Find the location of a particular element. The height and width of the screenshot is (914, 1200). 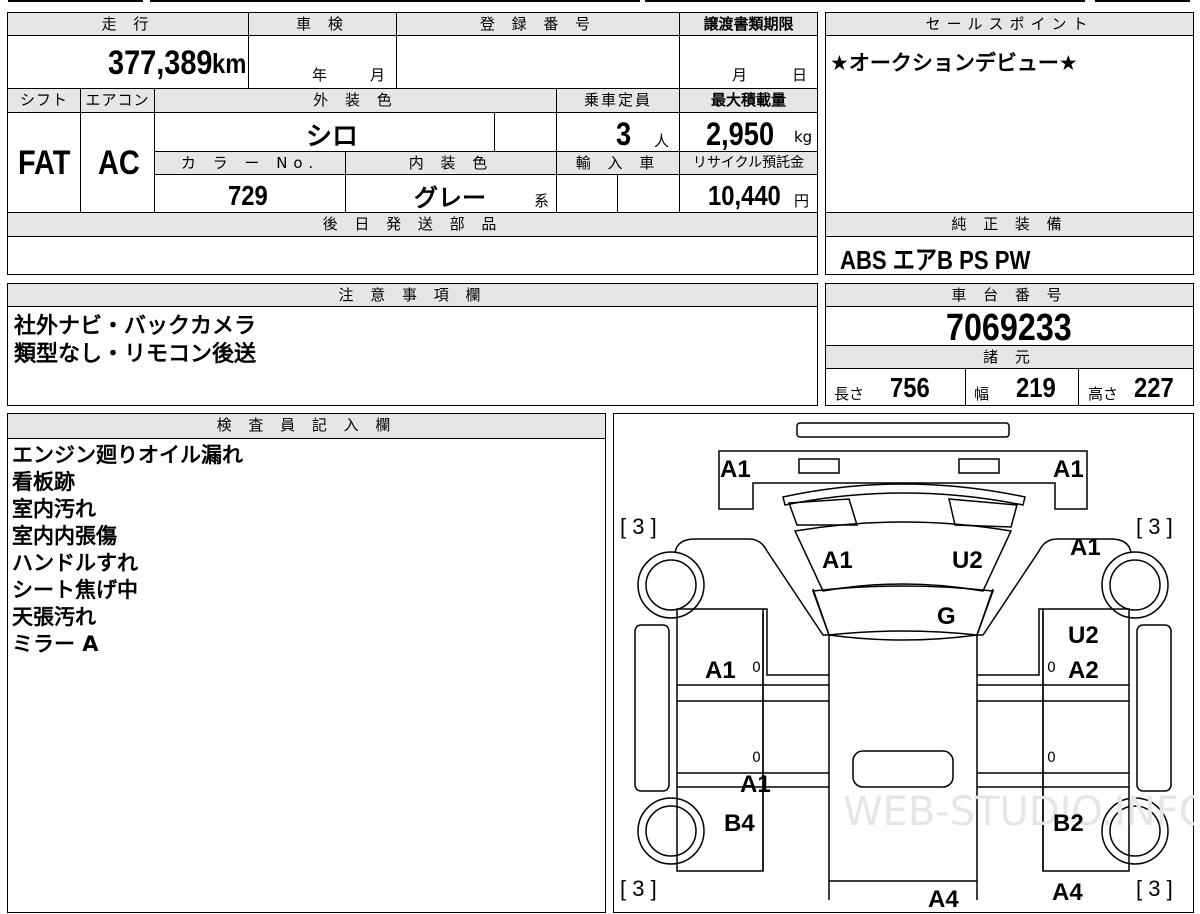

mark-windshield-left: A1 is located at coordinates (837, 560).